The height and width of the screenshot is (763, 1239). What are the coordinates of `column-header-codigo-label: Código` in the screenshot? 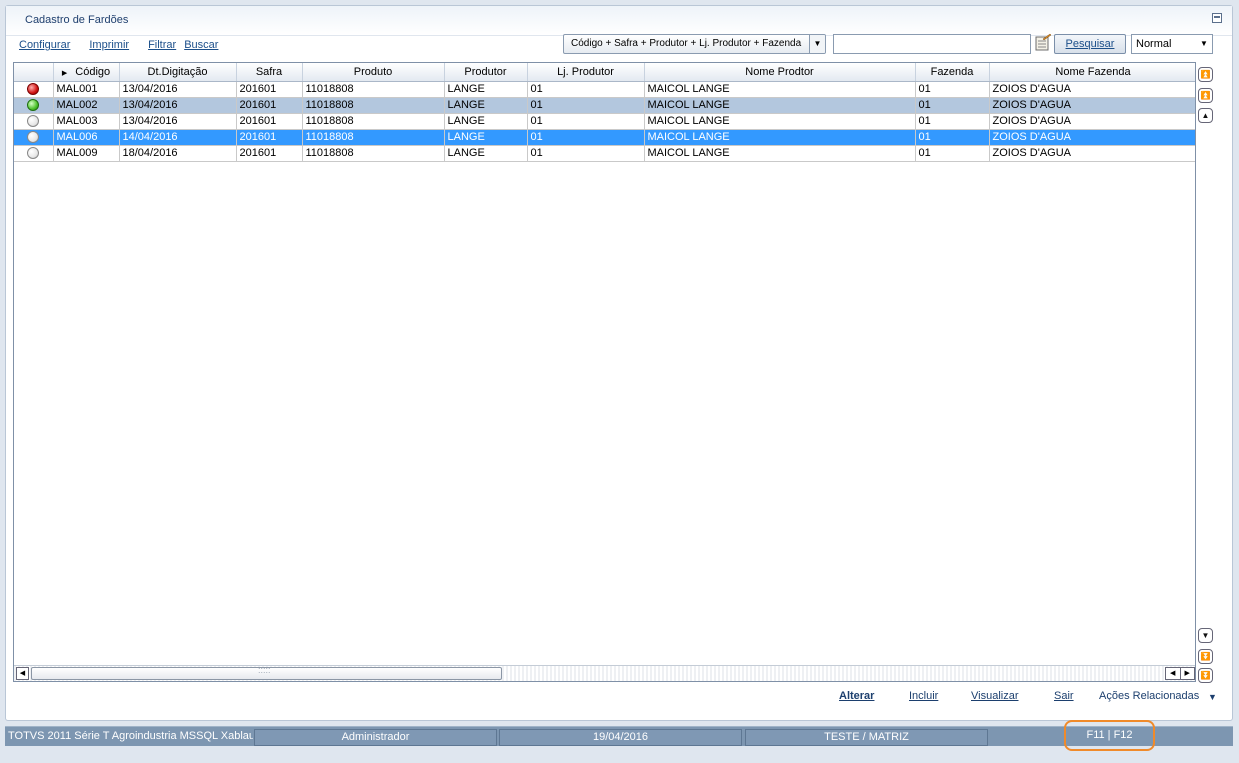 It's located at (93, 71).